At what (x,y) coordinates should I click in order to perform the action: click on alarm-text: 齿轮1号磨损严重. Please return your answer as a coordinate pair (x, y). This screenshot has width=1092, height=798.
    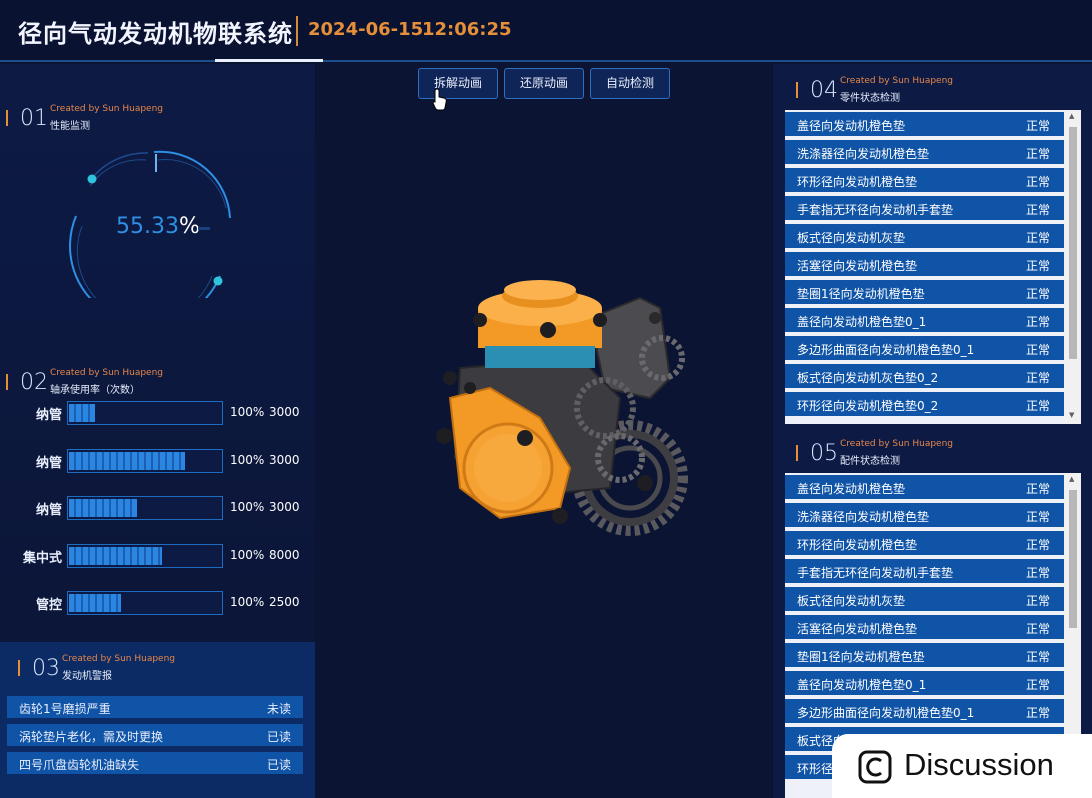
    Looking at the image, I should click on (65, 709).